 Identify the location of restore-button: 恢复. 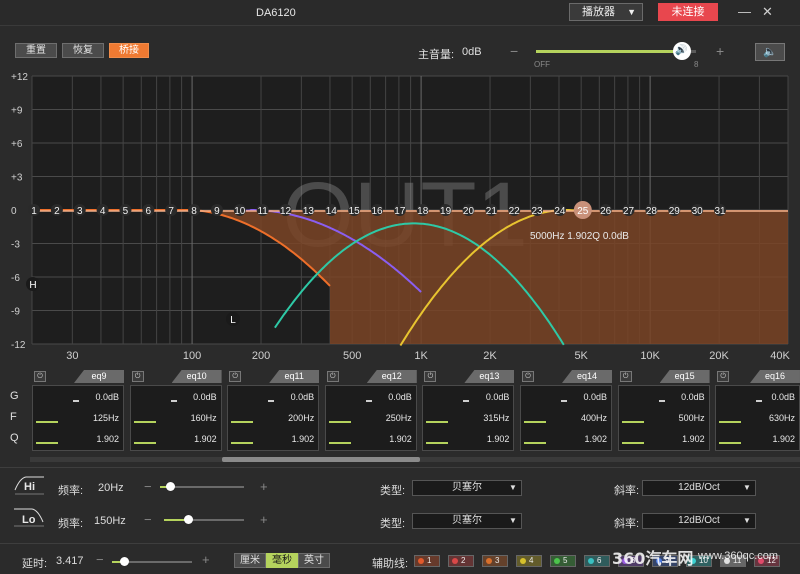
(83, 50).